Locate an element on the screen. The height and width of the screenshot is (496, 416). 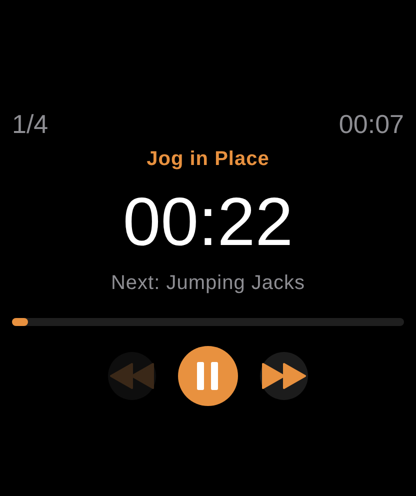
fast-forward-button is located at coordinates (284, 376).